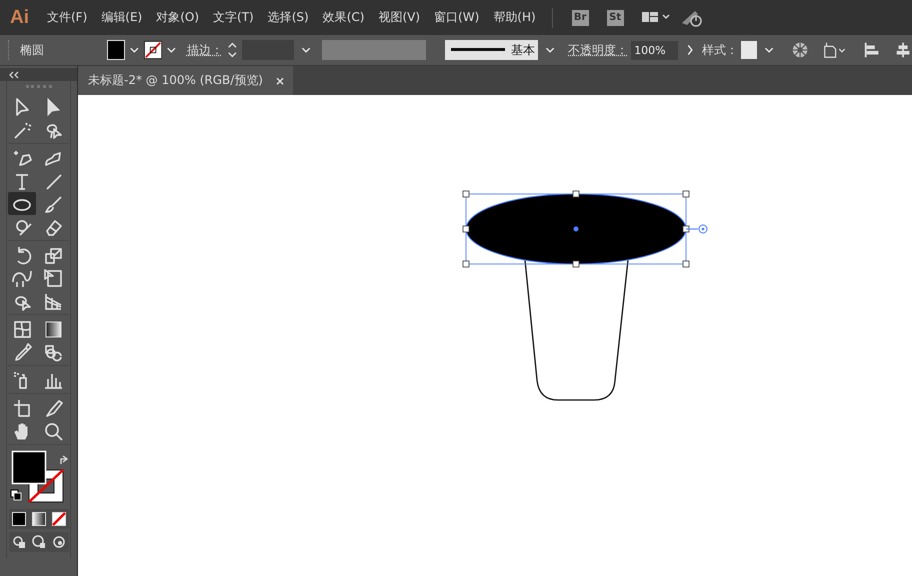 Image resolution: width=912 pixels, height=576 pixels. I want to click on bridge-button: St, so click(615, 18).